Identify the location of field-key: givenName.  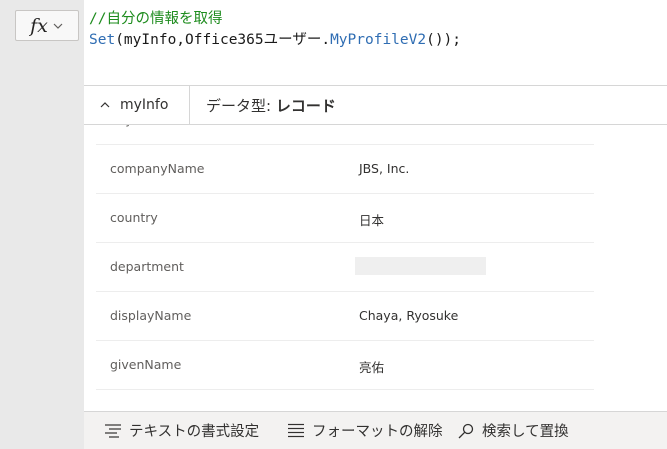
(146, 364).